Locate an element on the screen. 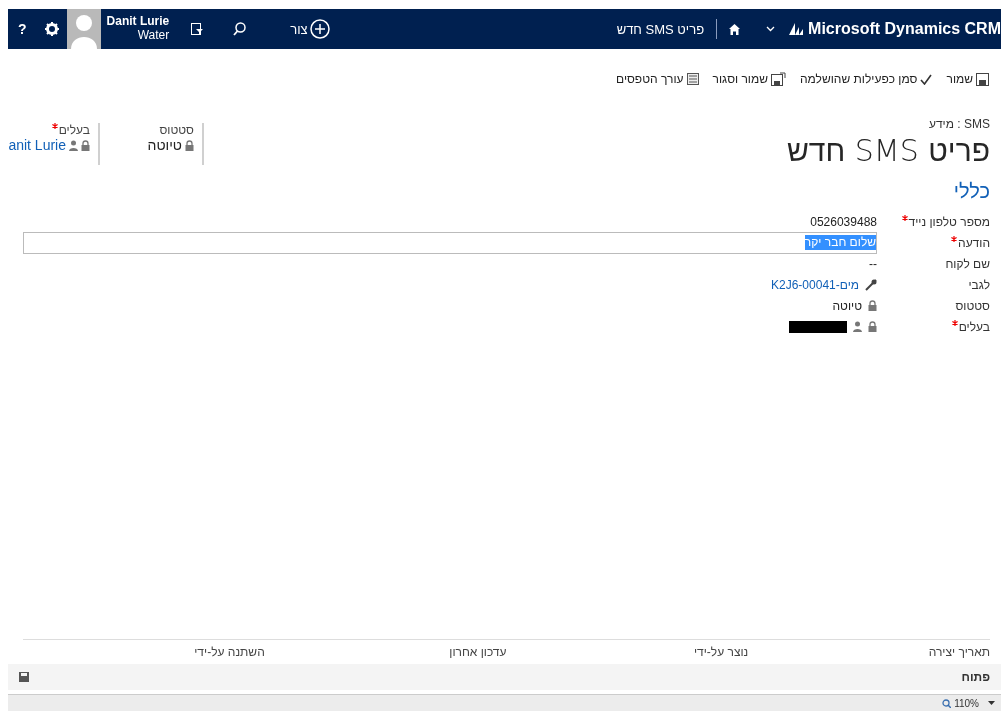 This screenshot has width=1001, height=711. search-icon is located at coordinates (240, 29).